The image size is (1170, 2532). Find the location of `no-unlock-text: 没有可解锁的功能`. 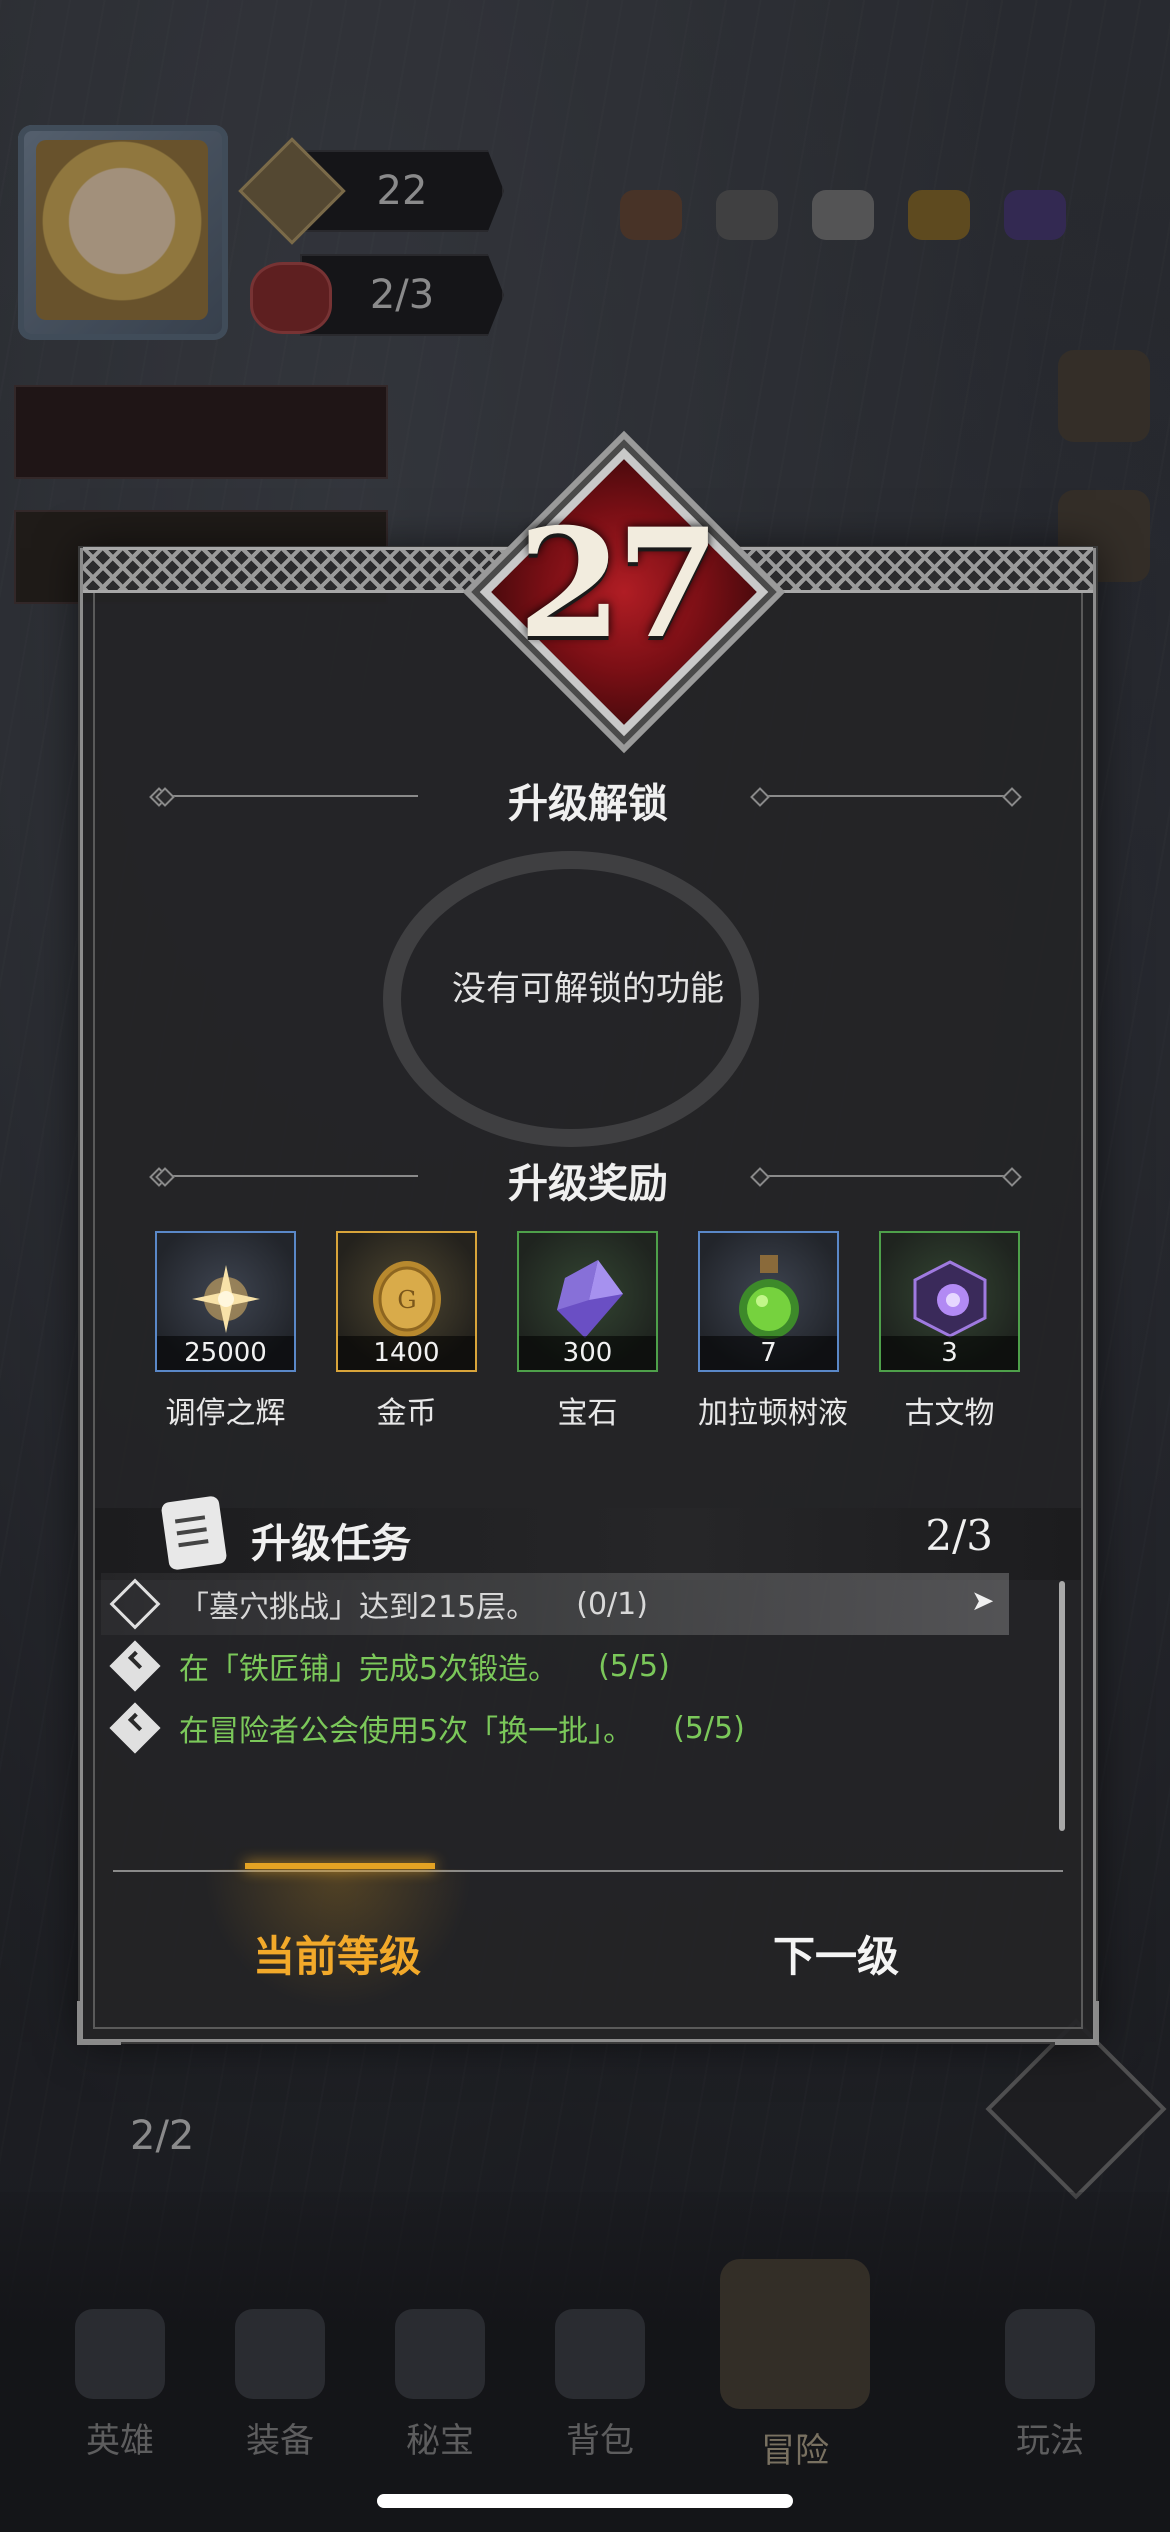

no-unlock-text: 没有可解锁的功能 is located at coordinates (588, 989).